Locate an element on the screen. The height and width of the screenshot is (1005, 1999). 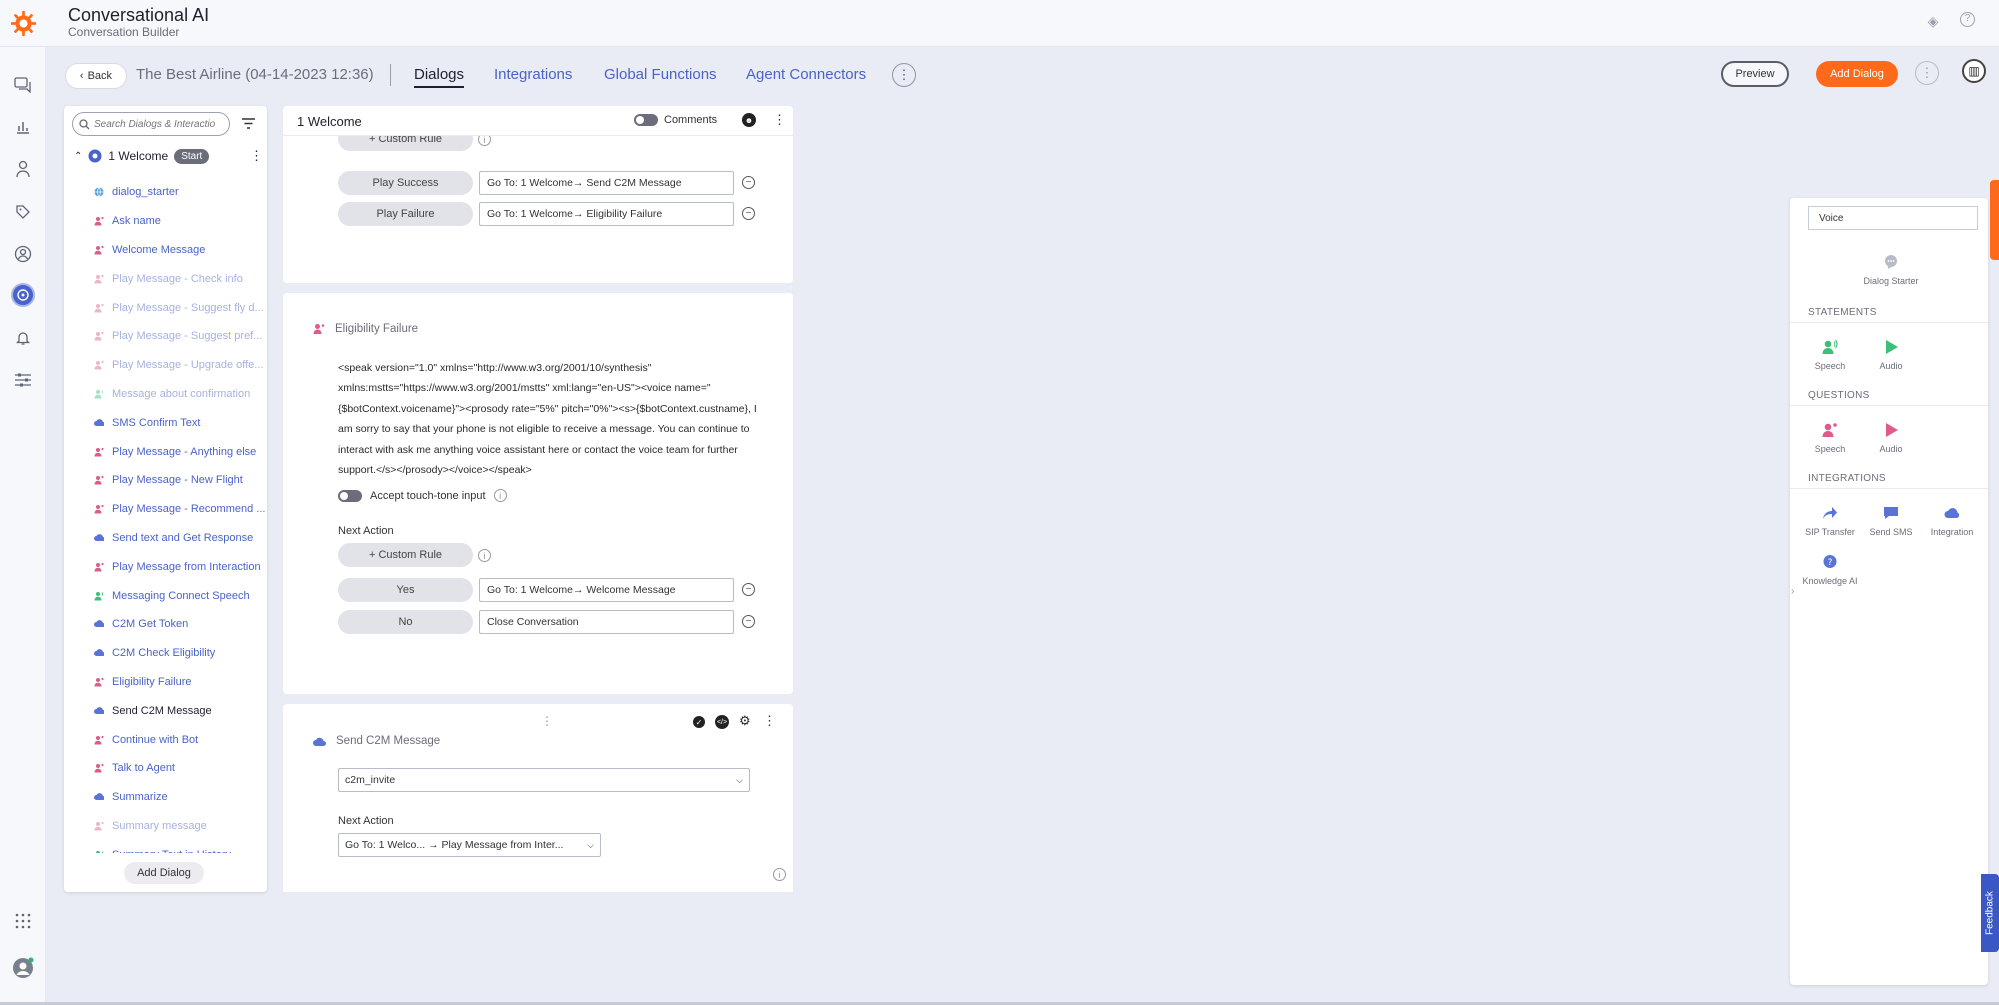
dialog-list-item: C2M Check Eligibility is located at coordinates (165, 653).